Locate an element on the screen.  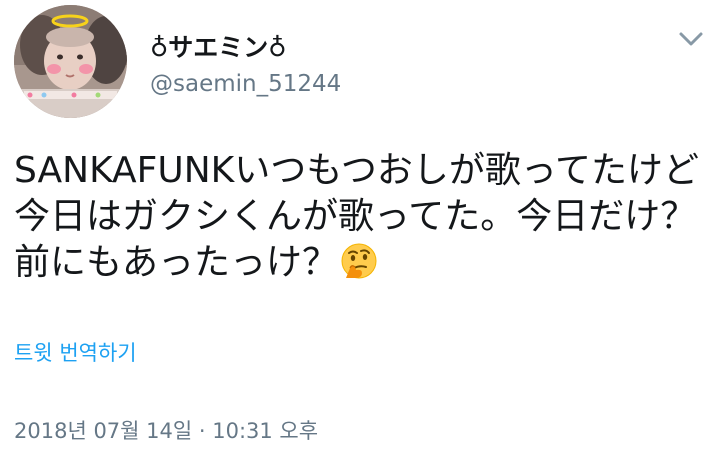
tweet-timestamp: 2018년 07월 14일 · 10:31 오후 is located at coordinates (166, 431).